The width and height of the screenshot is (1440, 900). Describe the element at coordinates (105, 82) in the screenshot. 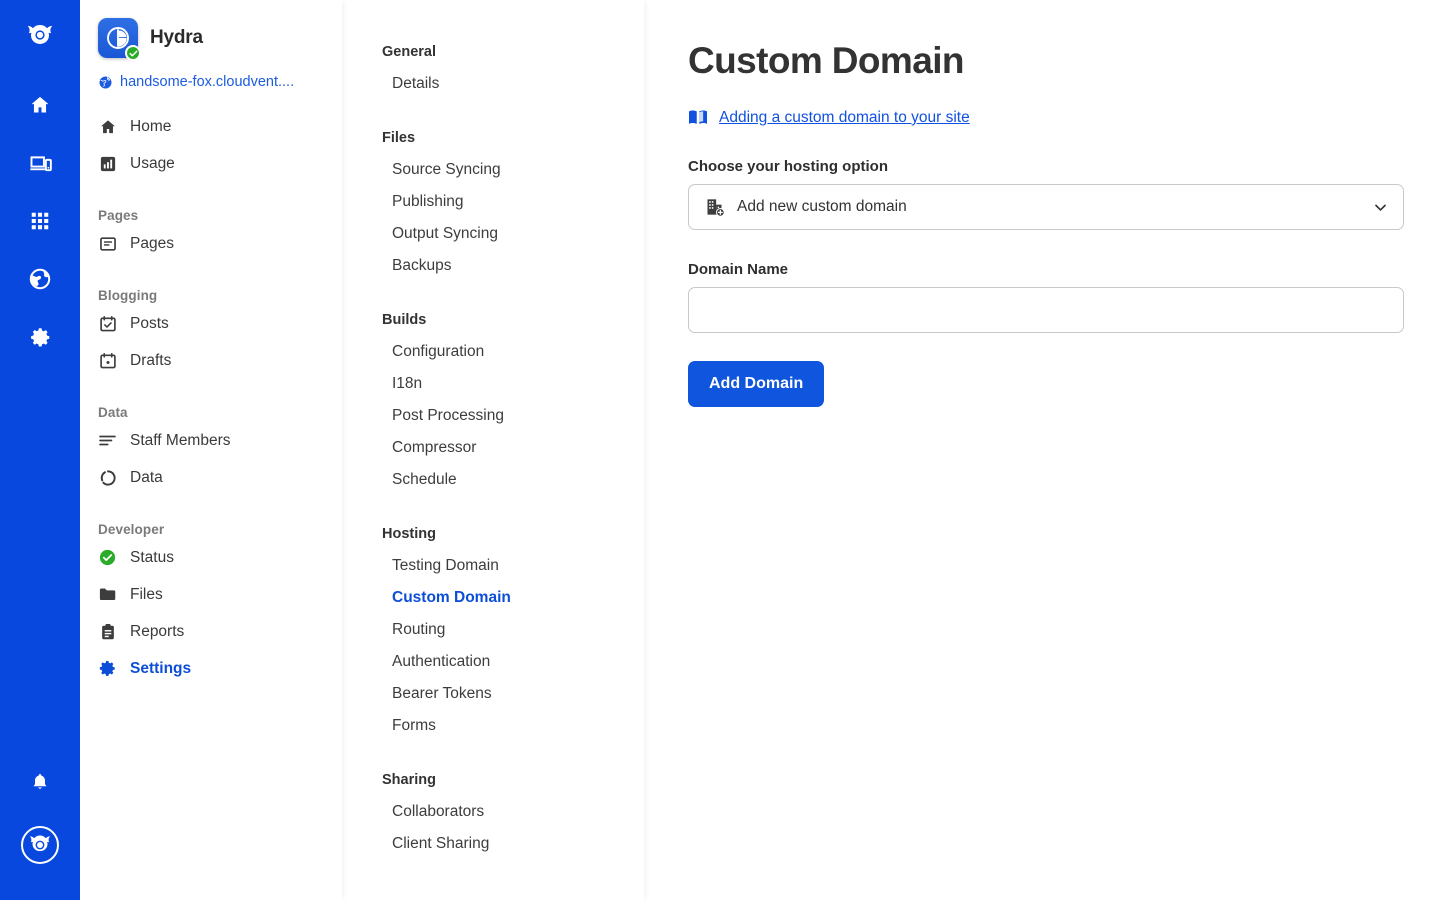

I see `globe-icon` at that location.